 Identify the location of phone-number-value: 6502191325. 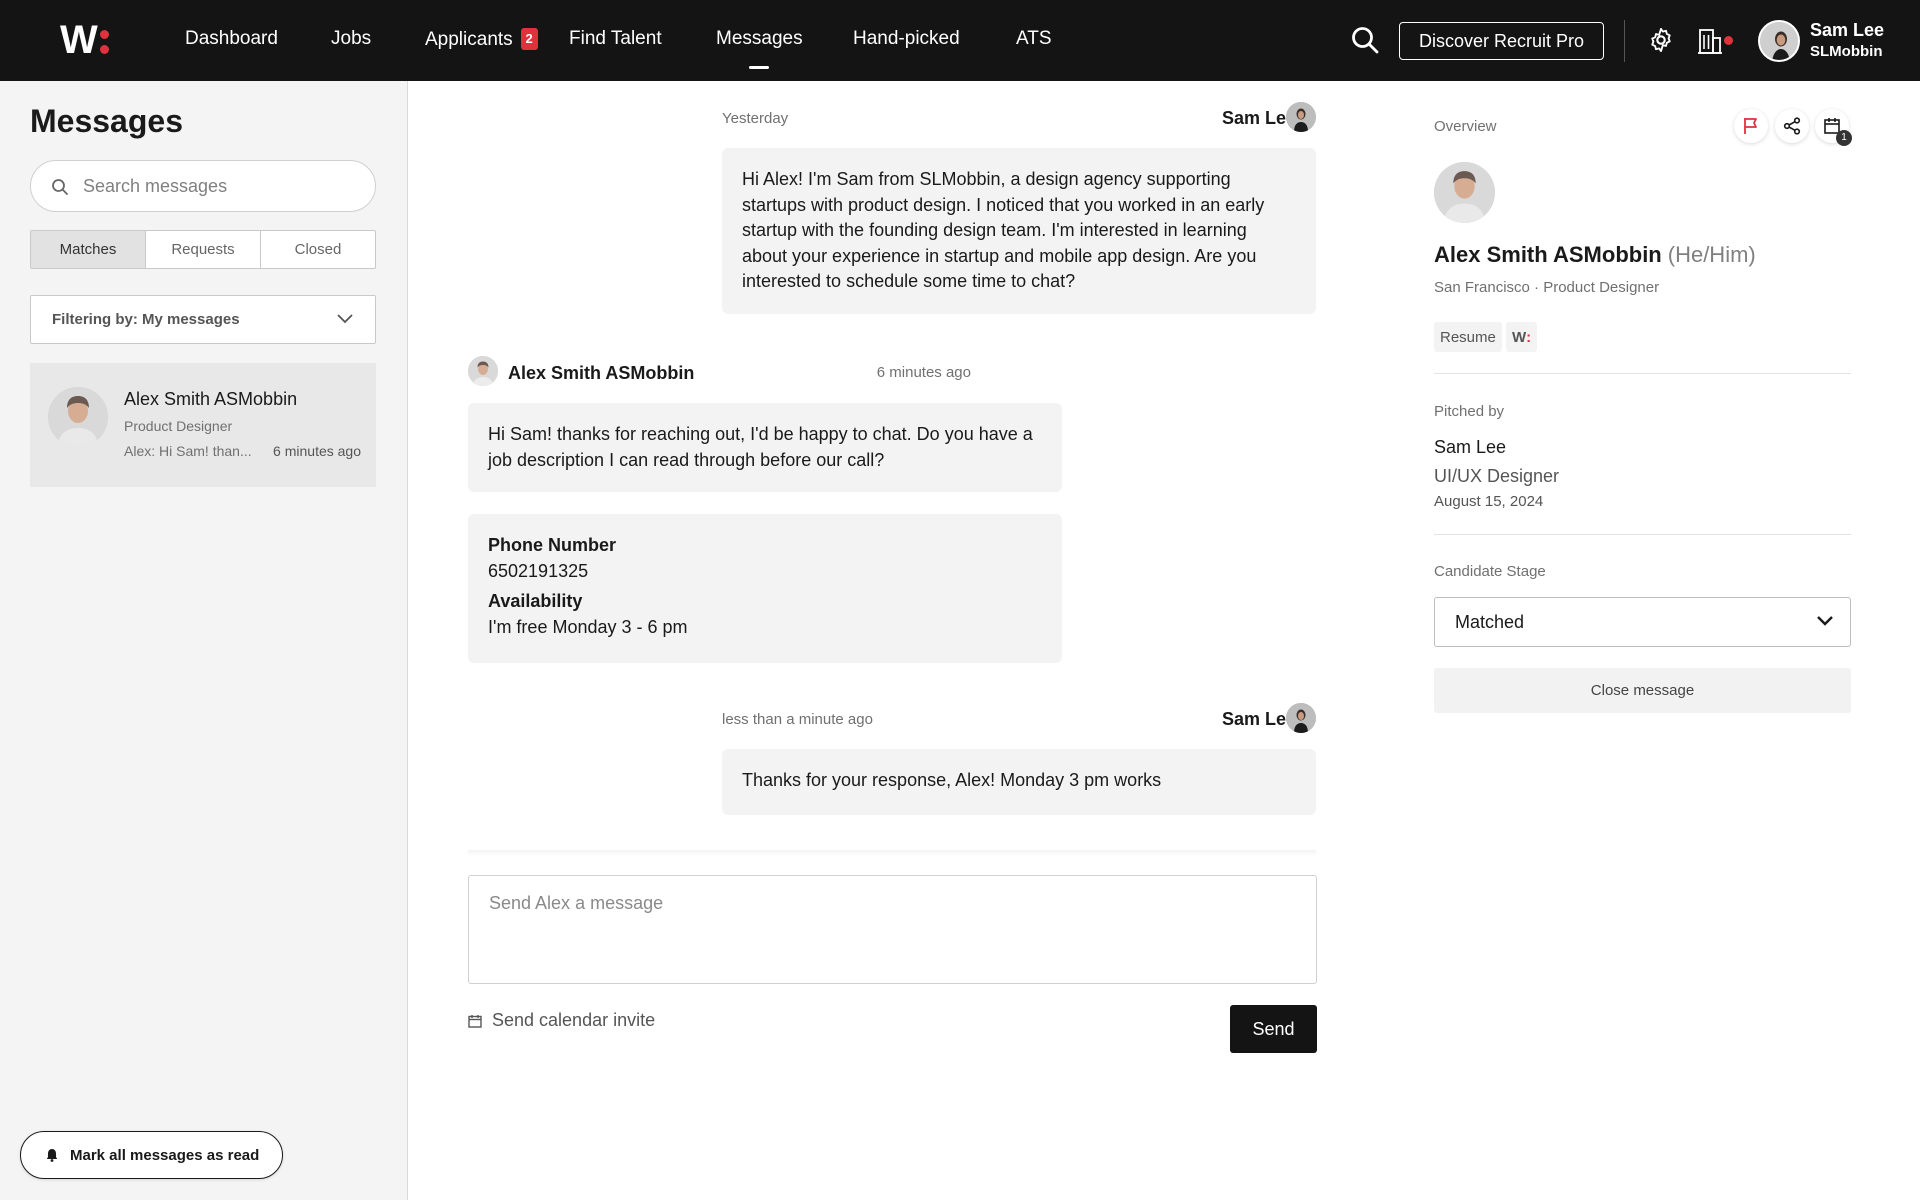
(538, 570).